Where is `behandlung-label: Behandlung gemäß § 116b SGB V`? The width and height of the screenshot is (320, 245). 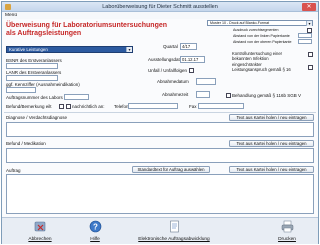
behandlung-label: Behandlung gemäß § 116b SGB V is located at coordinates (266, 95).